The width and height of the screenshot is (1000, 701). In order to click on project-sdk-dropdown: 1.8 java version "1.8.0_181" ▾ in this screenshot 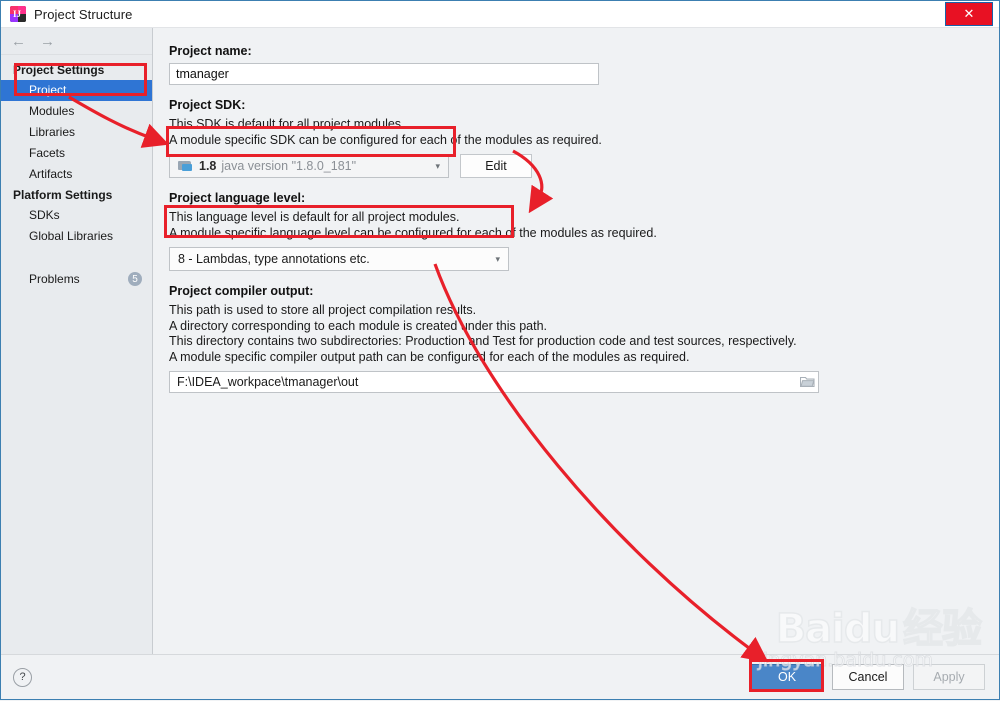, I will do `click(309, 166)`.